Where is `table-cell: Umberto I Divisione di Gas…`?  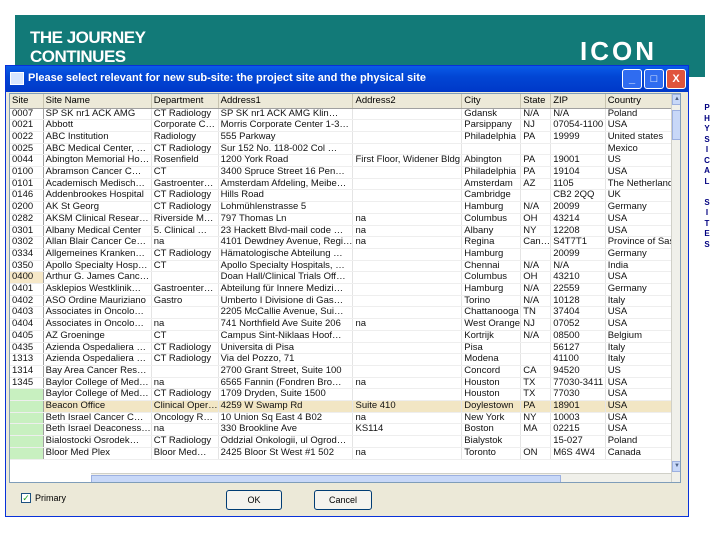
table-cell: Umberto I Divisione di Gas… is located at coordinates (286, 301).